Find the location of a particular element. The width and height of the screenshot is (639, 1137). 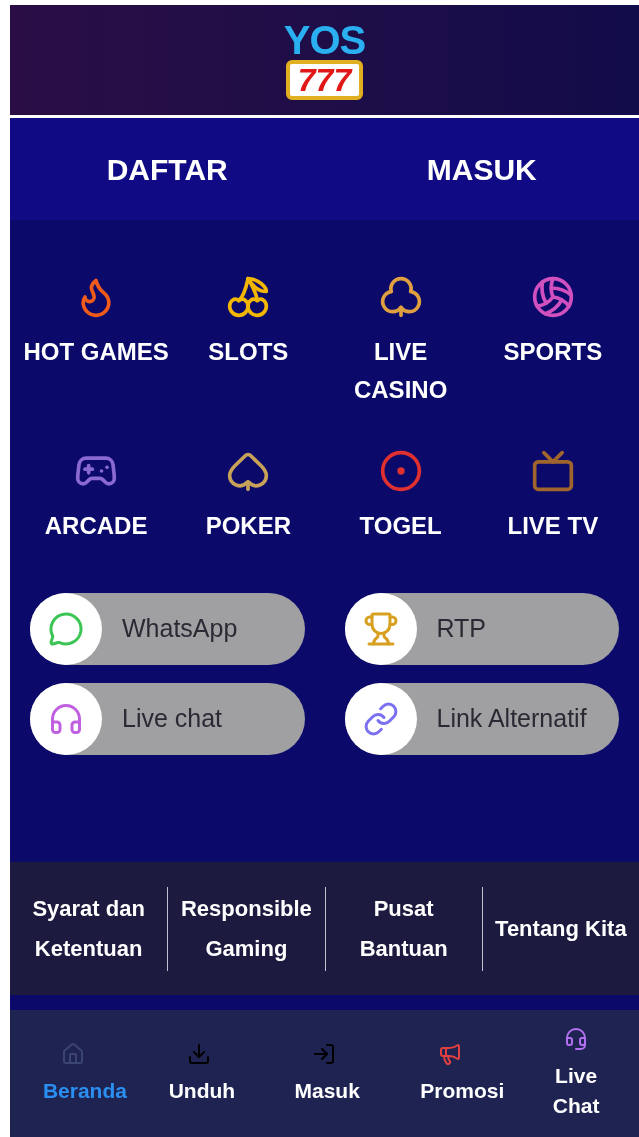

megaphone-icon is located at coordinates (450, 1053).